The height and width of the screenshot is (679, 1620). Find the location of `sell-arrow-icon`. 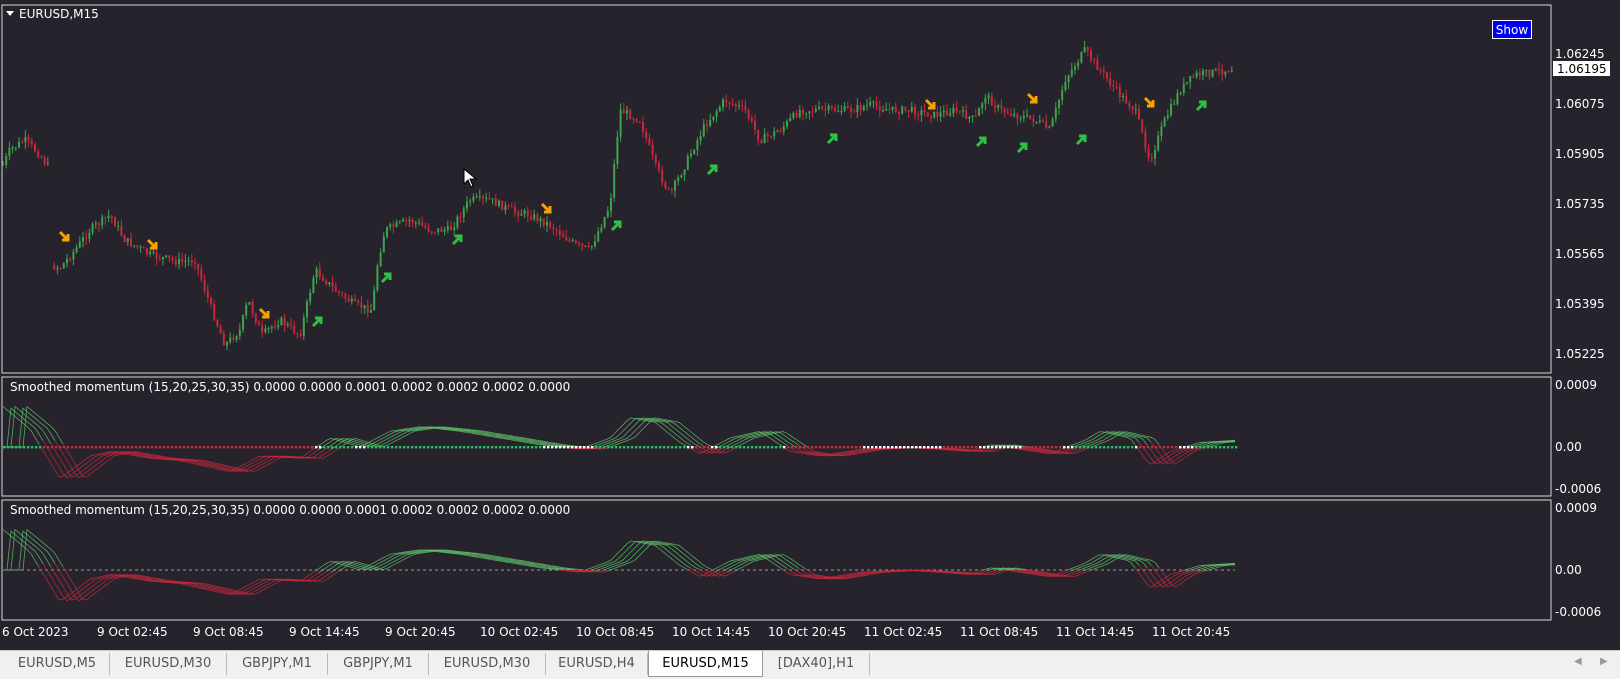

sell-arrow-icon is located at coordinates (546, 208).